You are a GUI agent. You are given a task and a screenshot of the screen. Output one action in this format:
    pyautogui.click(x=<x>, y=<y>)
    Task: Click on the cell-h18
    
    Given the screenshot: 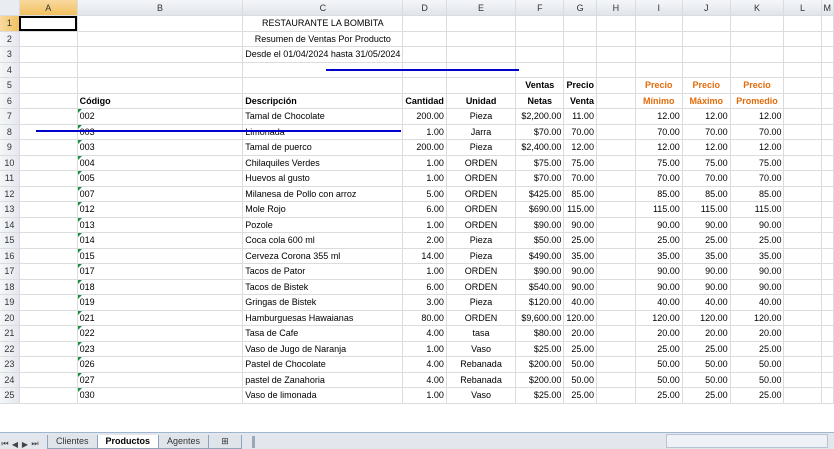 What is the action you would take?
    pyautogui.click(x=616, y=287)
    